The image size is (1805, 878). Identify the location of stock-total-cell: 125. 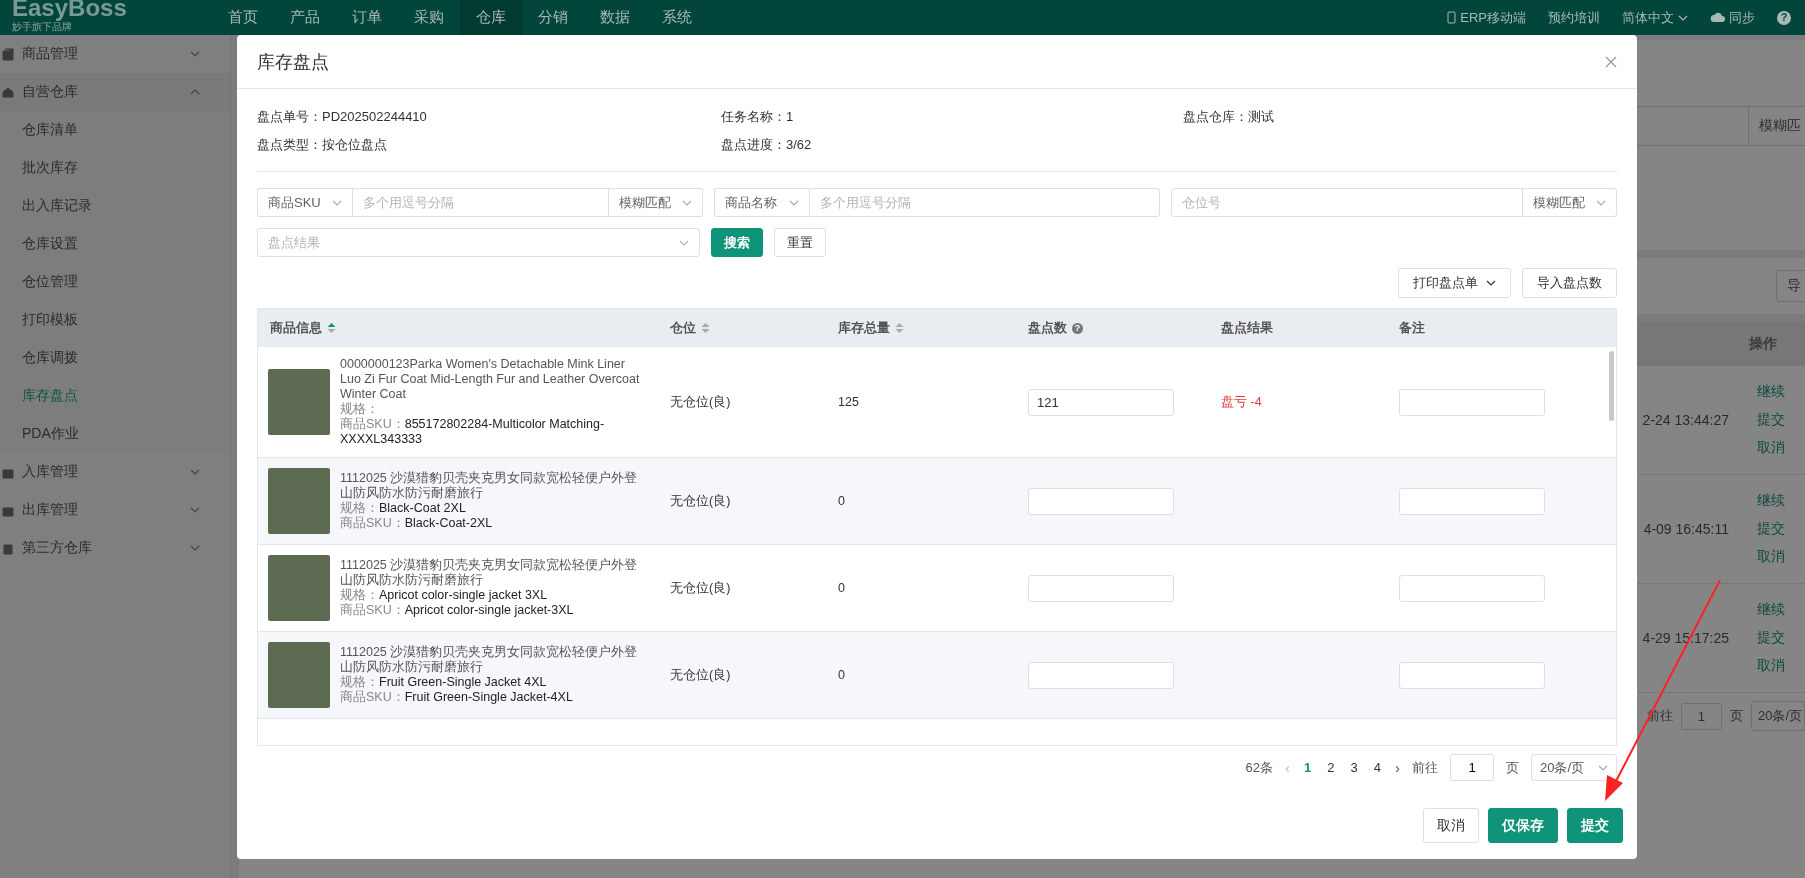
(848, 402).